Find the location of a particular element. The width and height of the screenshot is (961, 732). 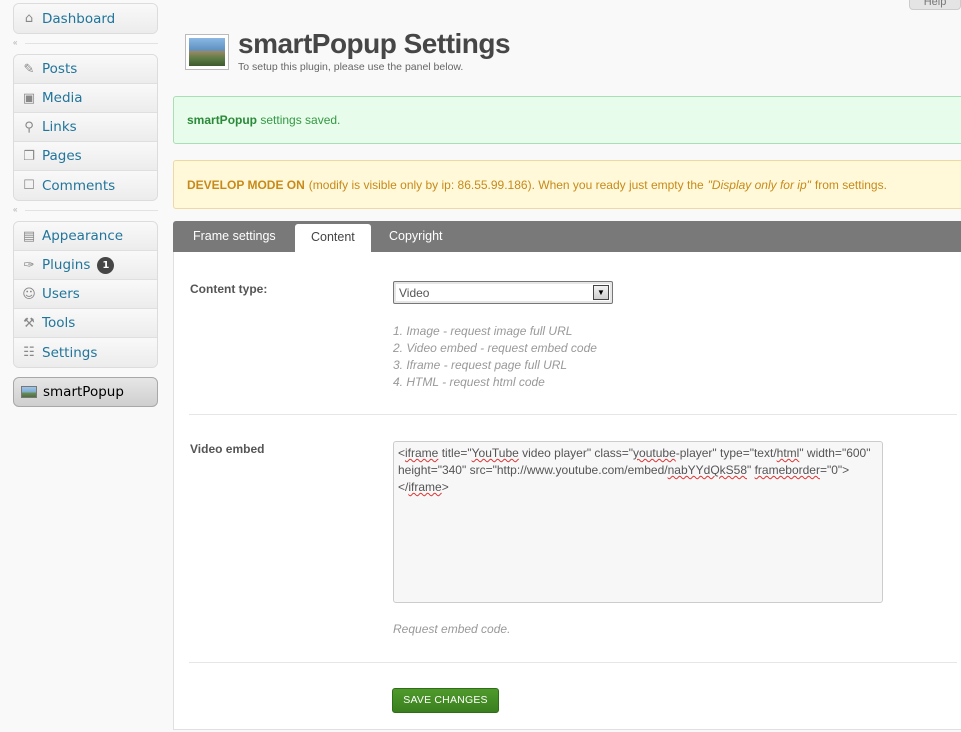

hint-line: 3. Iframe - request page full URL is located at coordinates (480, 365).